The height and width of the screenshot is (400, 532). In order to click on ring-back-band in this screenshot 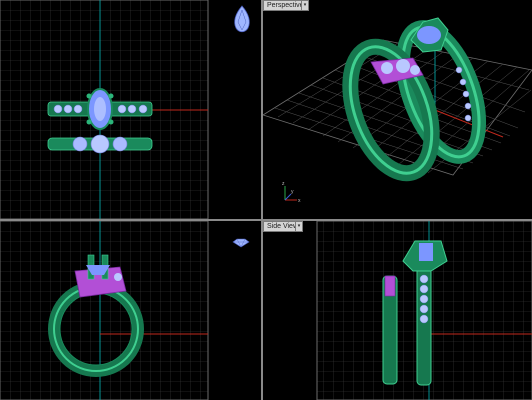, I will do `click(441, 90)`.